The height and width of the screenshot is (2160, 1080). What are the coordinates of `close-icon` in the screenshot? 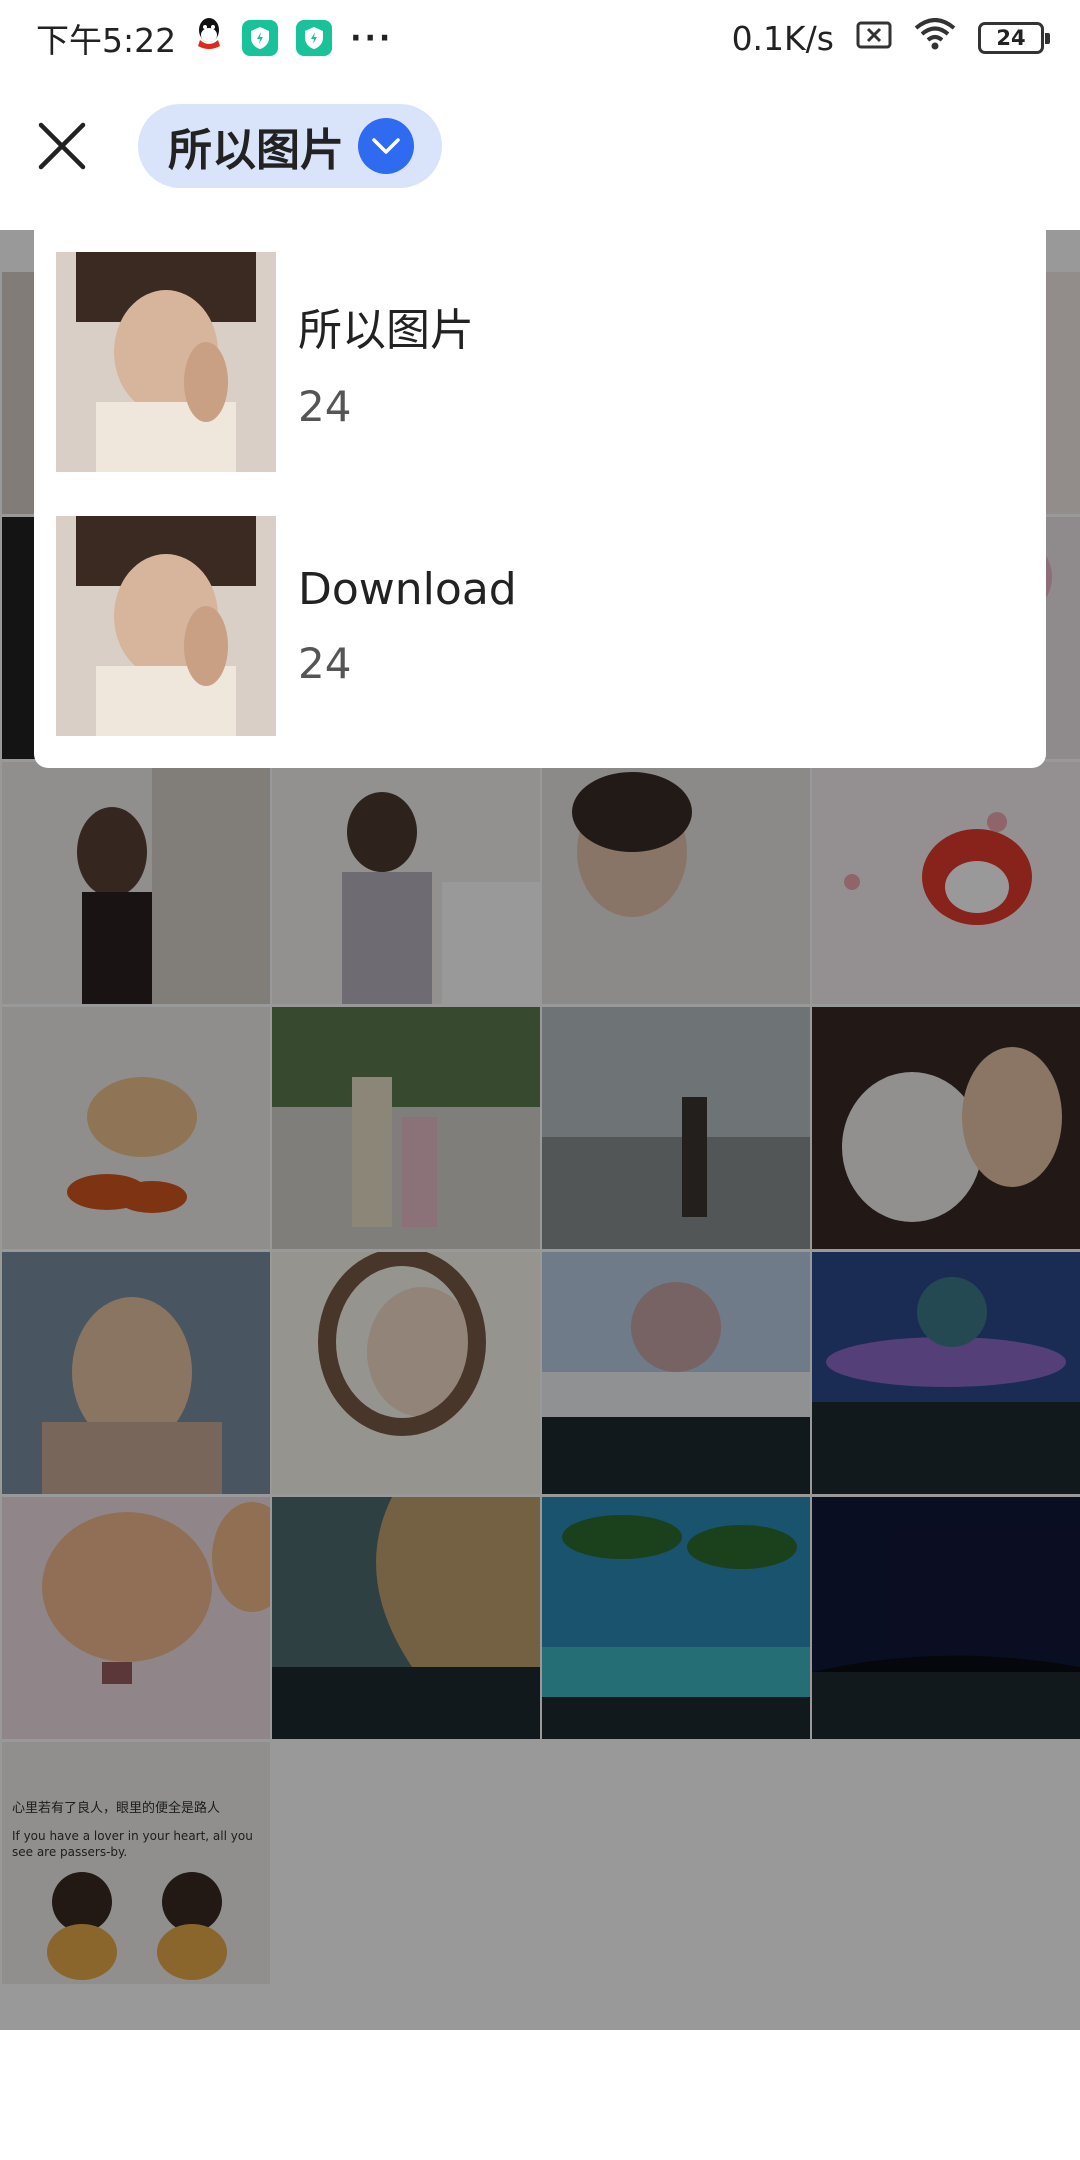 It's located at (62, 146).